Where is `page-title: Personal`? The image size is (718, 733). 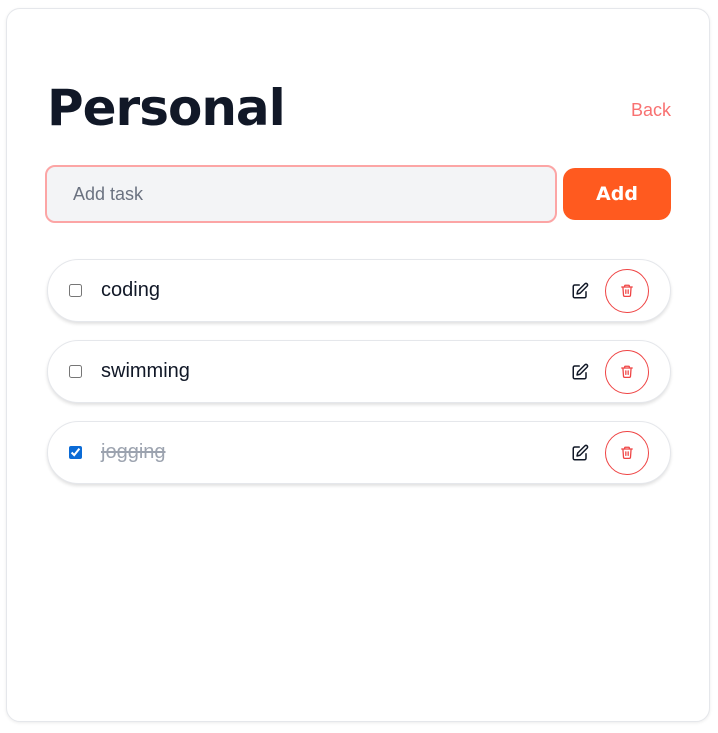 page-title: Personal is located at coordinates (166, 108).